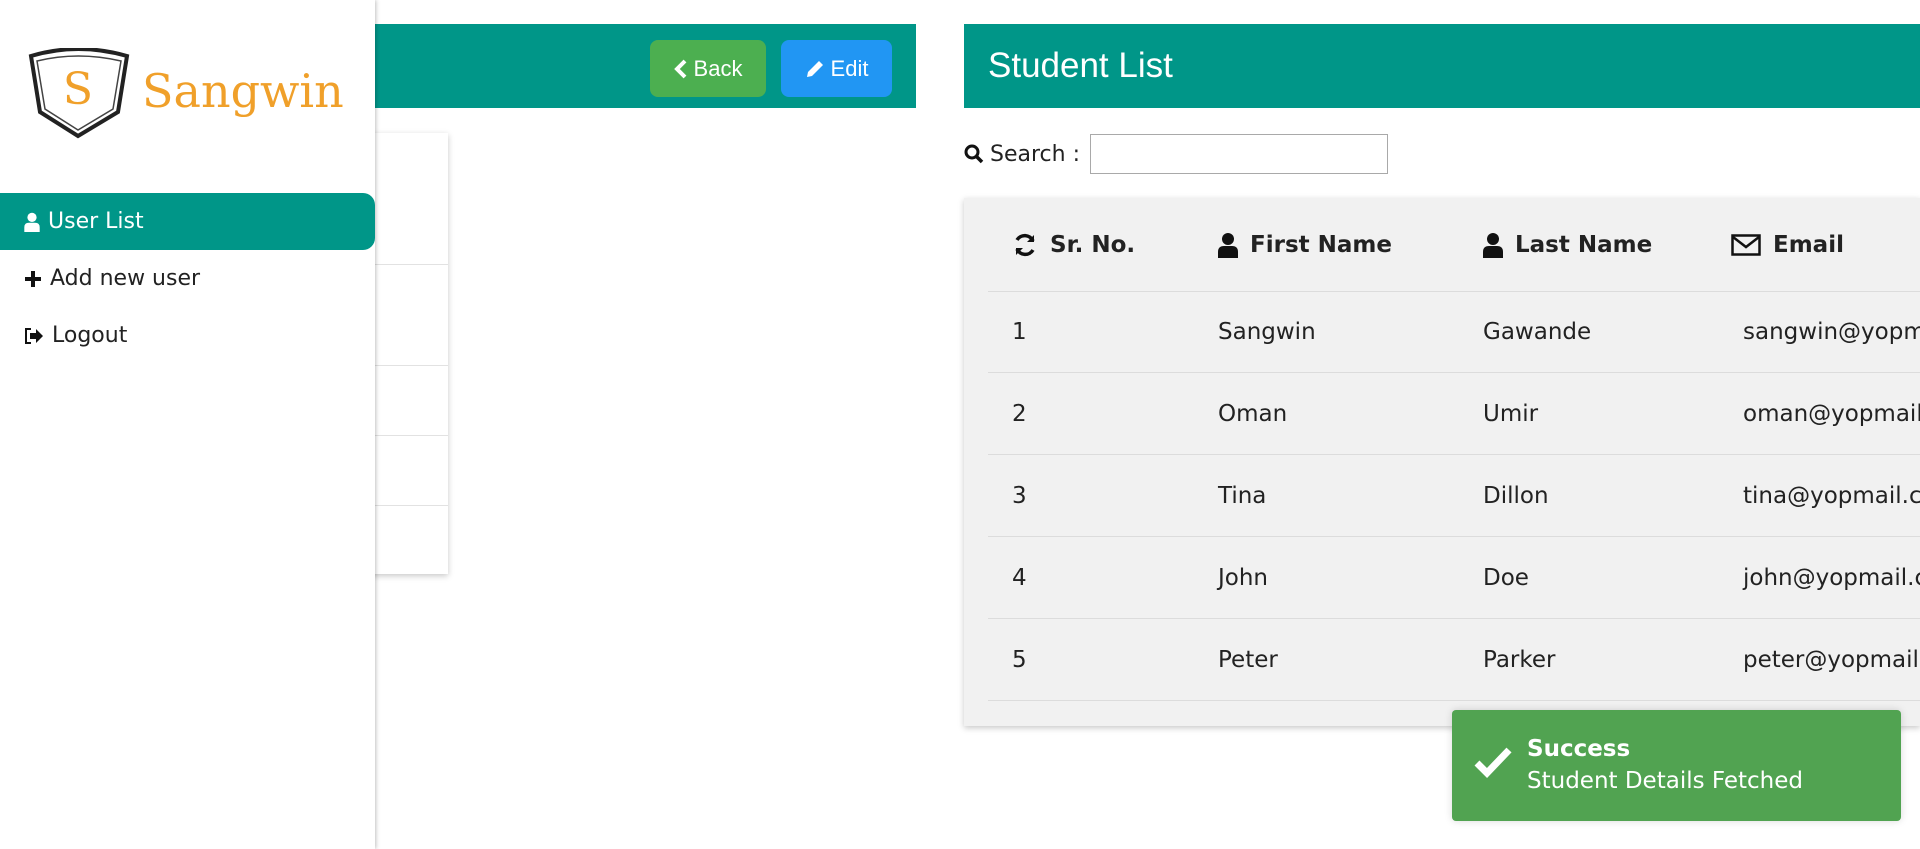 The height and width of the screenshot is (849, 1920). What do you see at coordinates (187, 221) in the screenshot?
I see `sidebar-item-user-list: User List` at bounding box center [187, 221].